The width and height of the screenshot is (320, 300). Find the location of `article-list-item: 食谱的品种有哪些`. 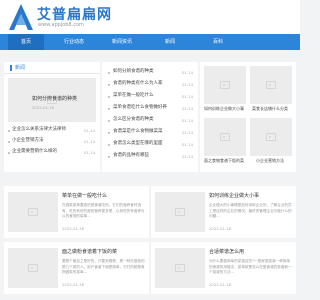

article-list-item: 食谱的品种有哪些 is located at coordinates (131, 156).